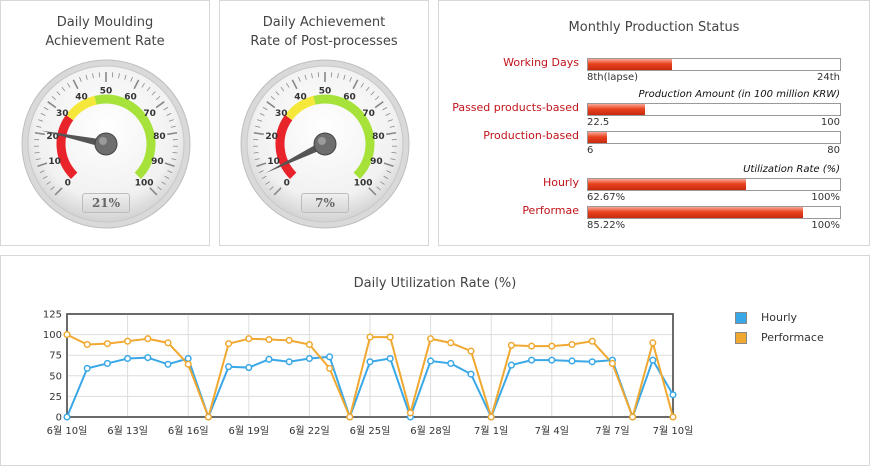 This screenshot has height=466, width=870. I want to click on legend-label-hourly: Hourly, so click(779, 317).